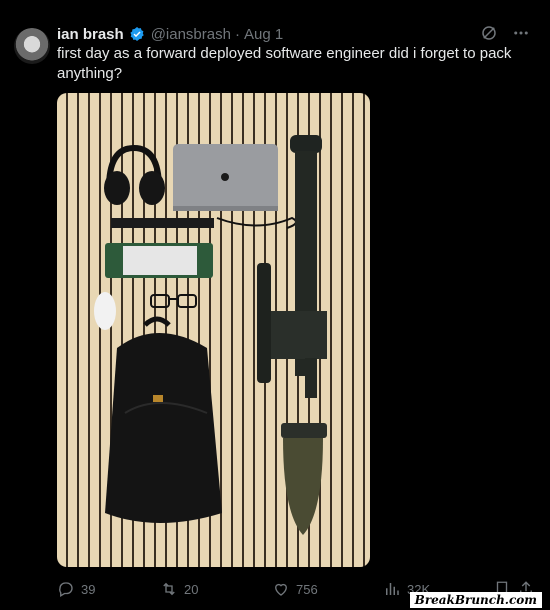 Image resolution: width=550 pixels, height=610 pixels. What do you see at coordinates (295, 589) in the screenshot?
I see `like-button: 756` at bounding box center [295, 589].